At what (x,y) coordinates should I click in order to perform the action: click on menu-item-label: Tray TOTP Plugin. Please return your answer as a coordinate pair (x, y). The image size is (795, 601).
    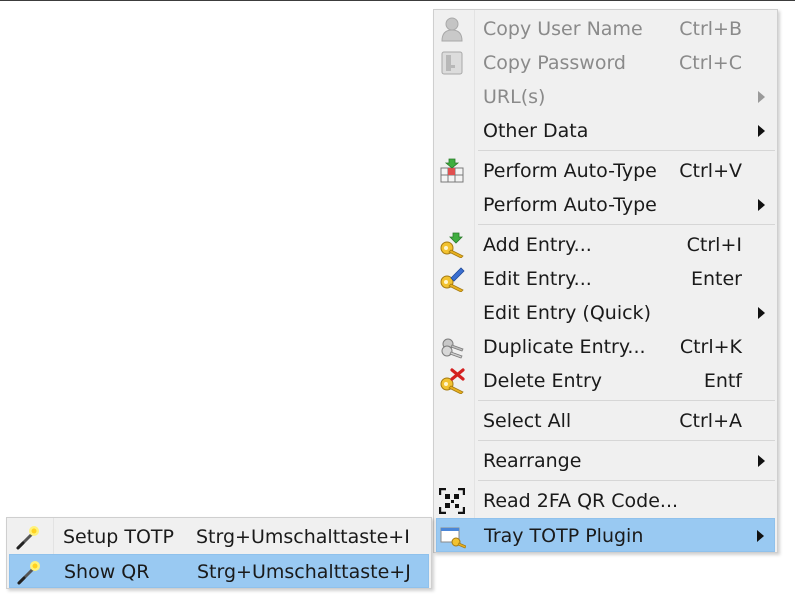
    Looking at the image, I should click on (564, 536).